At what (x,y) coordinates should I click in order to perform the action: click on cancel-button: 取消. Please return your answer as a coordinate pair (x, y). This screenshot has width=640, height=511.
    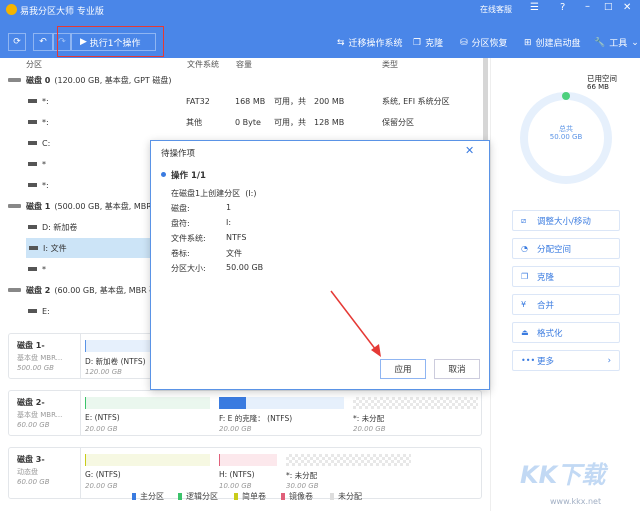
    Looking at the image, I should click on (457, 369).